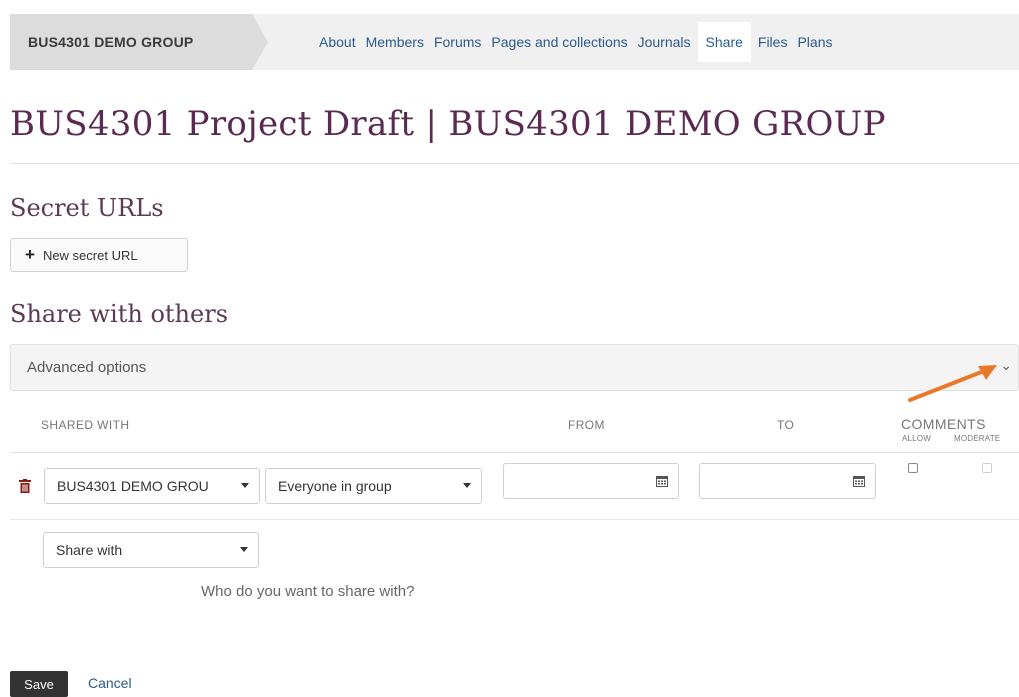  Describe the element at coordinates (457, 42) in the screenshot. I see `nav-link-forums: Forums` at that location.